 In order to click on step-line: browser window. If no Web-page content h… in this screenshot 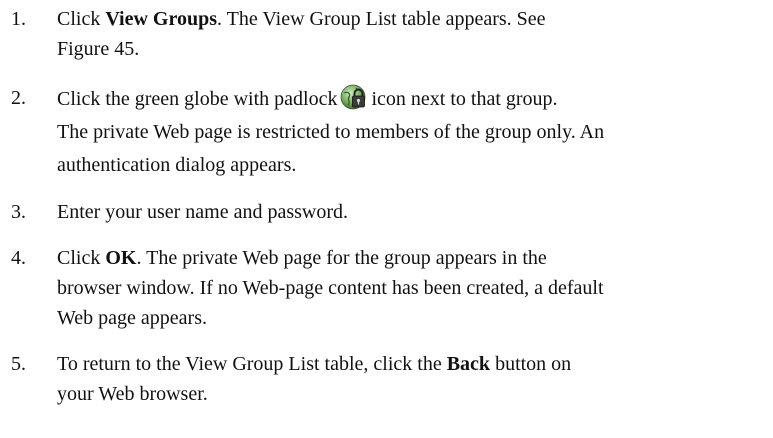, I will do `click(330, 288)`.